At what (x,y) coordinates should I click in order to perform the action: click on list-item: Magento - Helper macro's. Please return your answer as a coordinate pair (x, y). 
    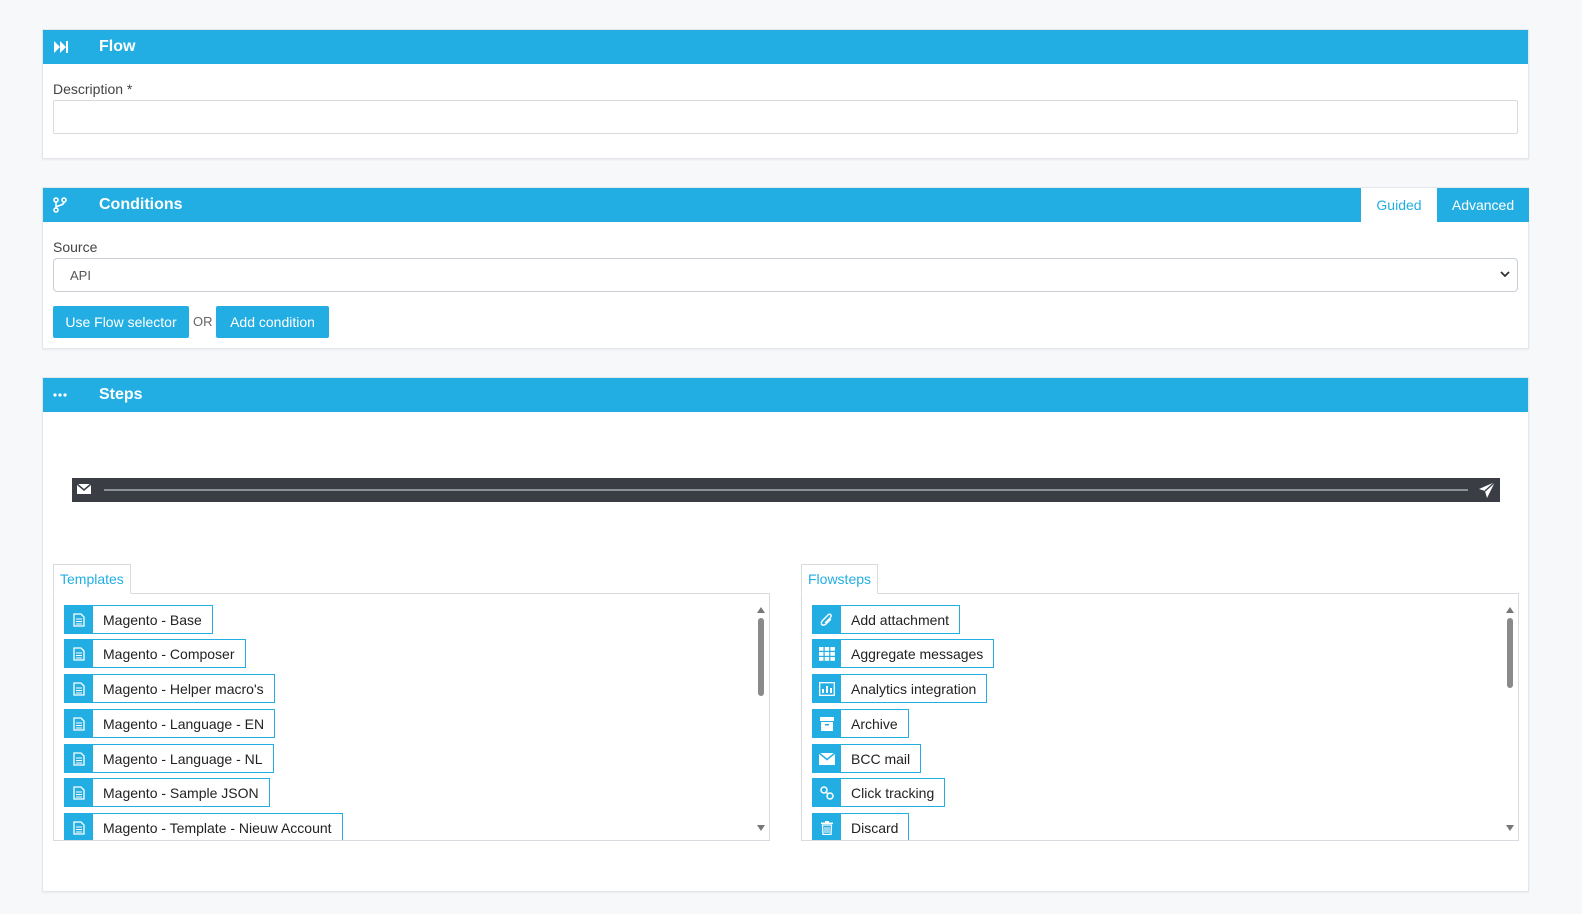
    Looking at the image, I should click on (169, 688).